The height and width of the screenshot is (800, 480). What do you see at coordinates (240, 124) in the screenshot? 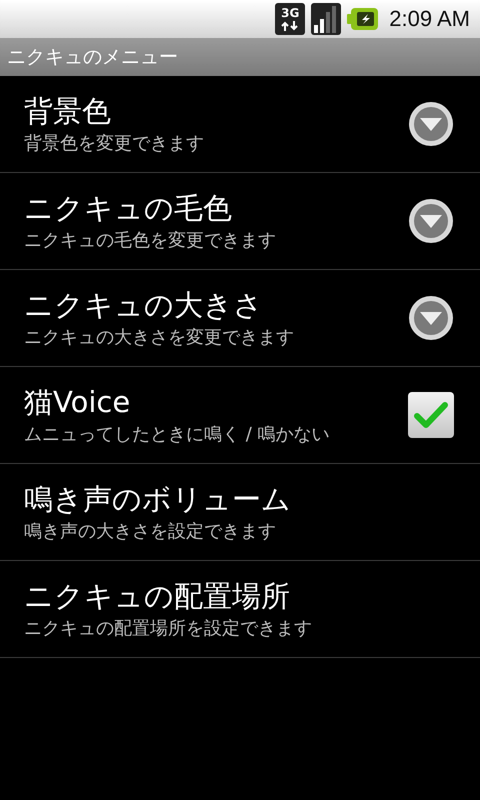
I see `preference-item: 背景色 背景色を変更できます` at bounding box center [240, 124].